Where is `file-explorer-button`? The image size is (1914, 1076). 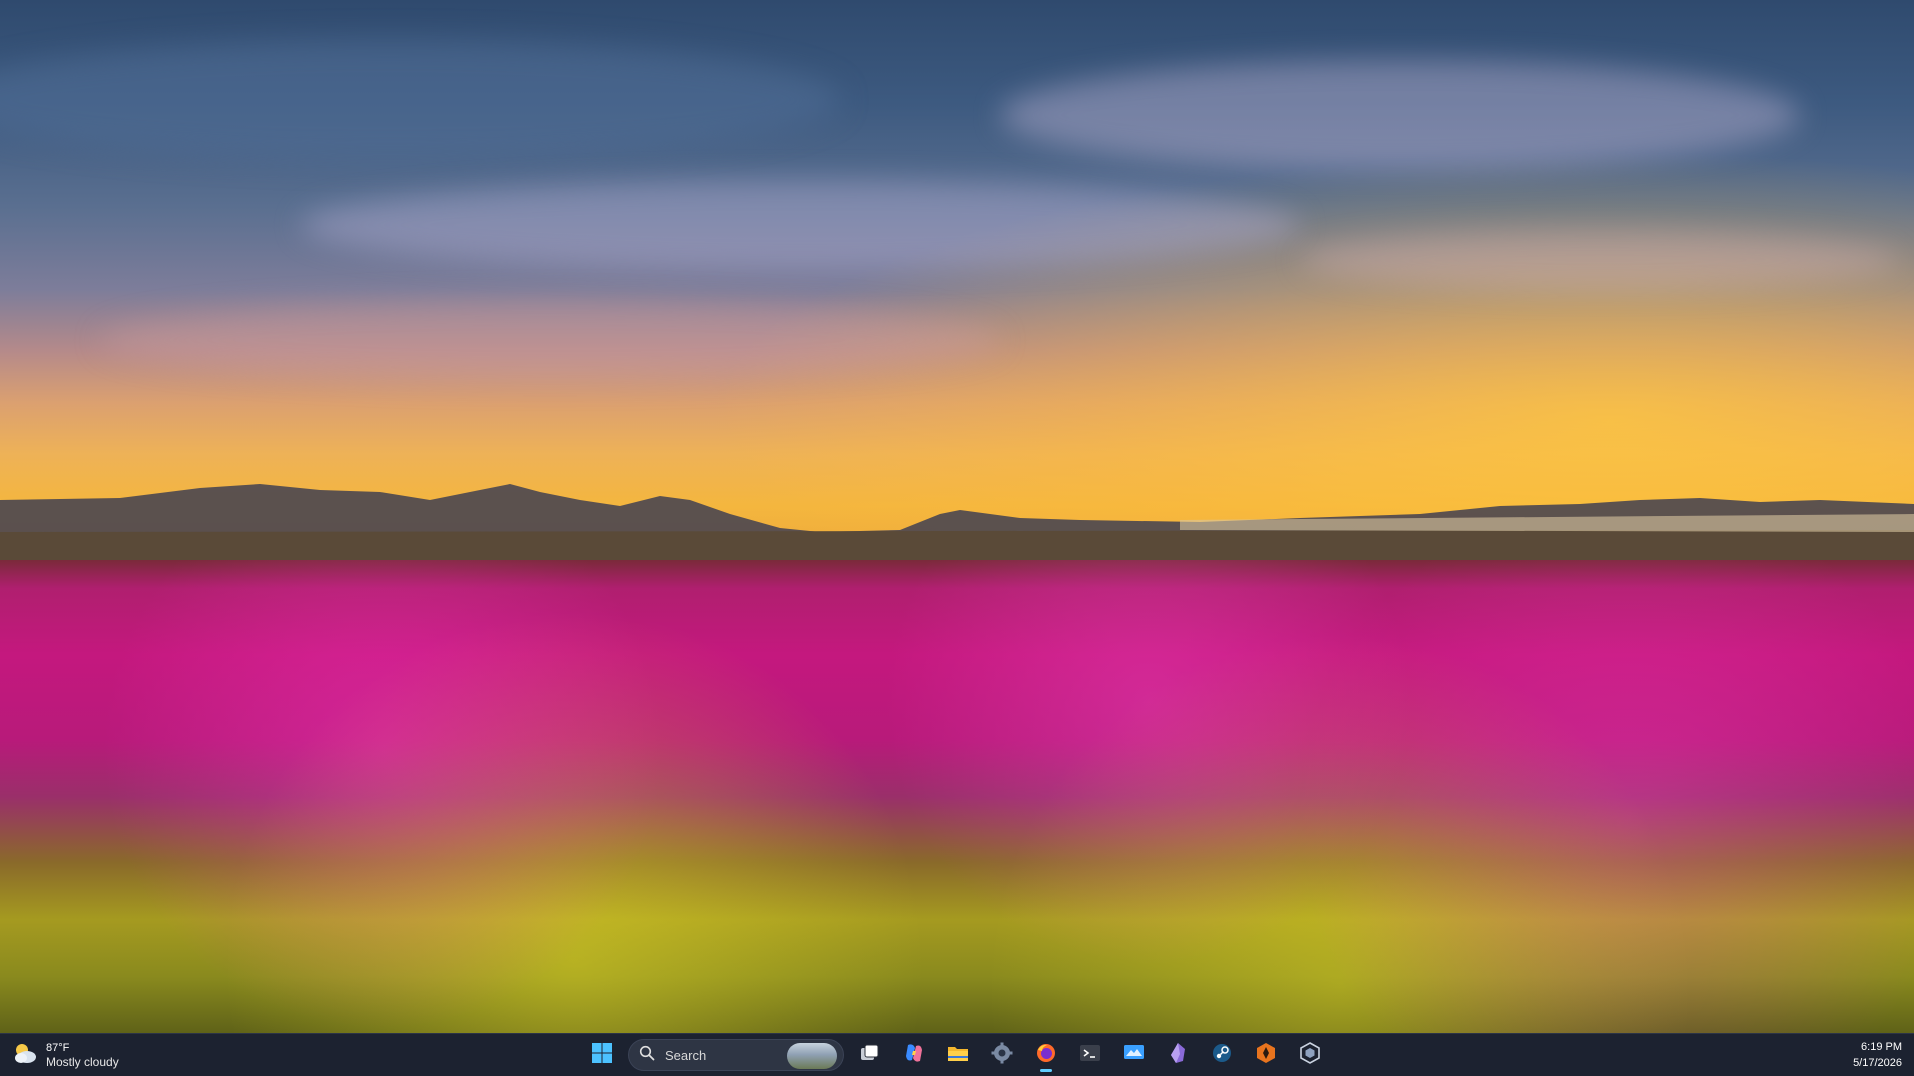 file-explorer-button is located at coordinates (958, 1055).